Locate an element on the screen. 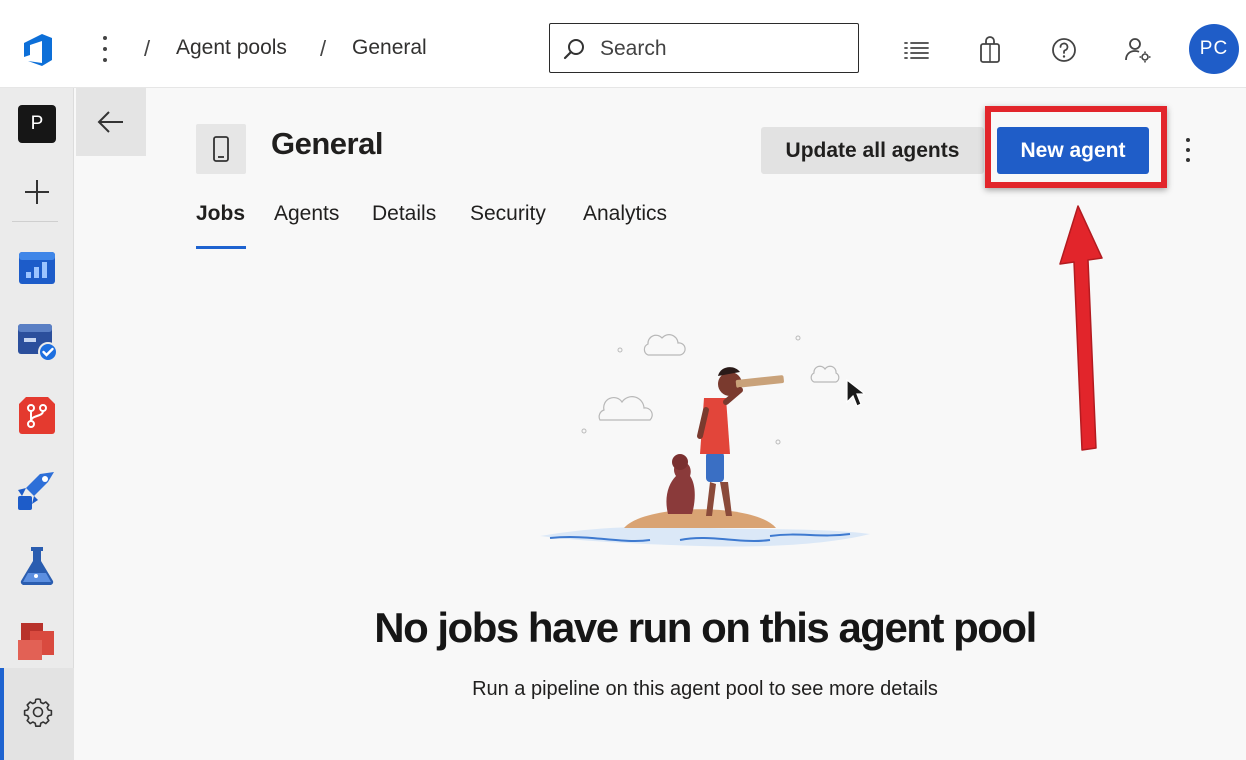  tab-analytics: Analytics is located at coordinates (625, 214).